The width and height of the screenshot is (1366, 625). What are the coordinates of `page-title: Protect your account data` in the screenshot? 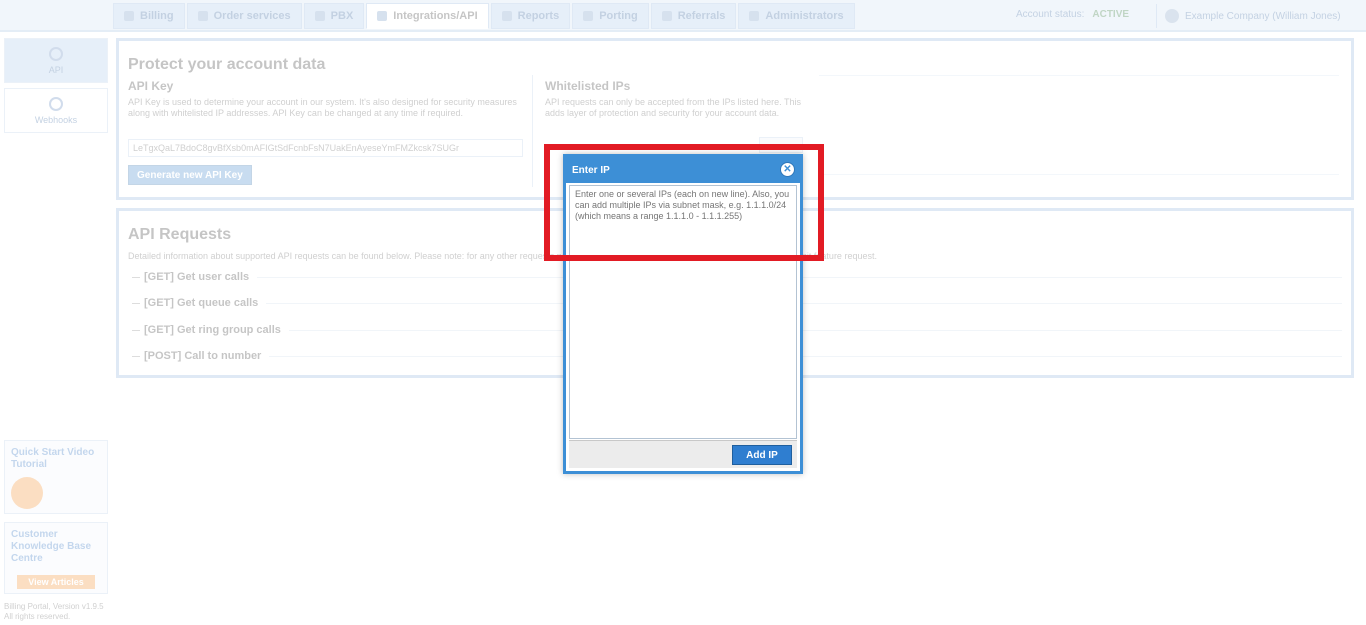 It's located at (227, 64).